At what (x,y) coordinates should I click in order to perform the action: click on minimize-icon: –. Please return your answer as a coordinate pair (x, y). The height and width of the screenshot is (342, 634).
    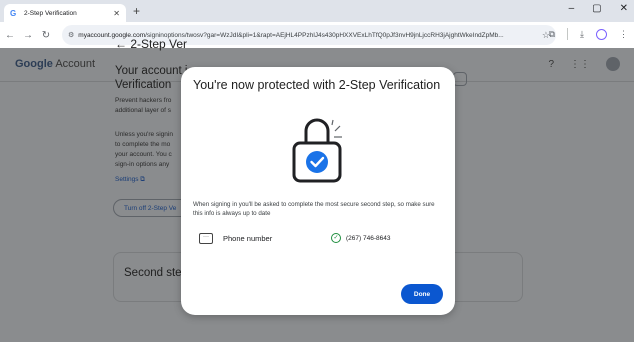
    Looking at the image, I should click on (572, 8).